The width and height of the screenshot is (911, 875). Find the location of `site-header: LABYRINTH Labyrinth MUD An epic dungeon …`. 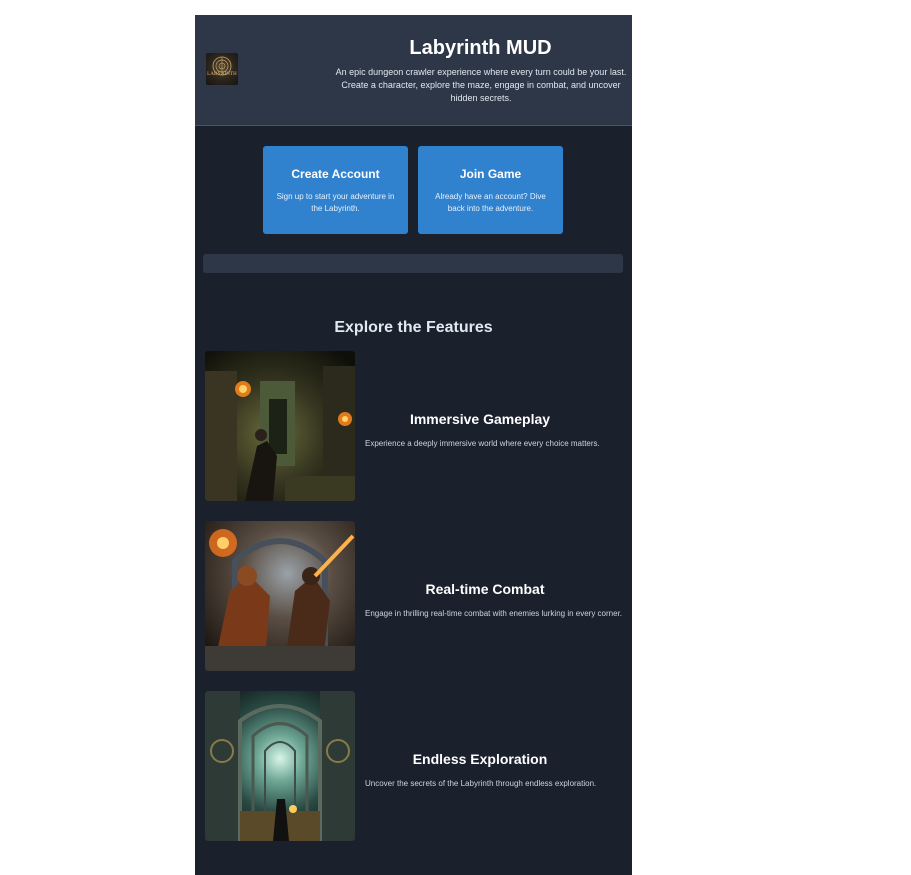

site-header: LABYRINTH Labyrinth MUD An epic dungeon … is located at coordinates (413, 70).